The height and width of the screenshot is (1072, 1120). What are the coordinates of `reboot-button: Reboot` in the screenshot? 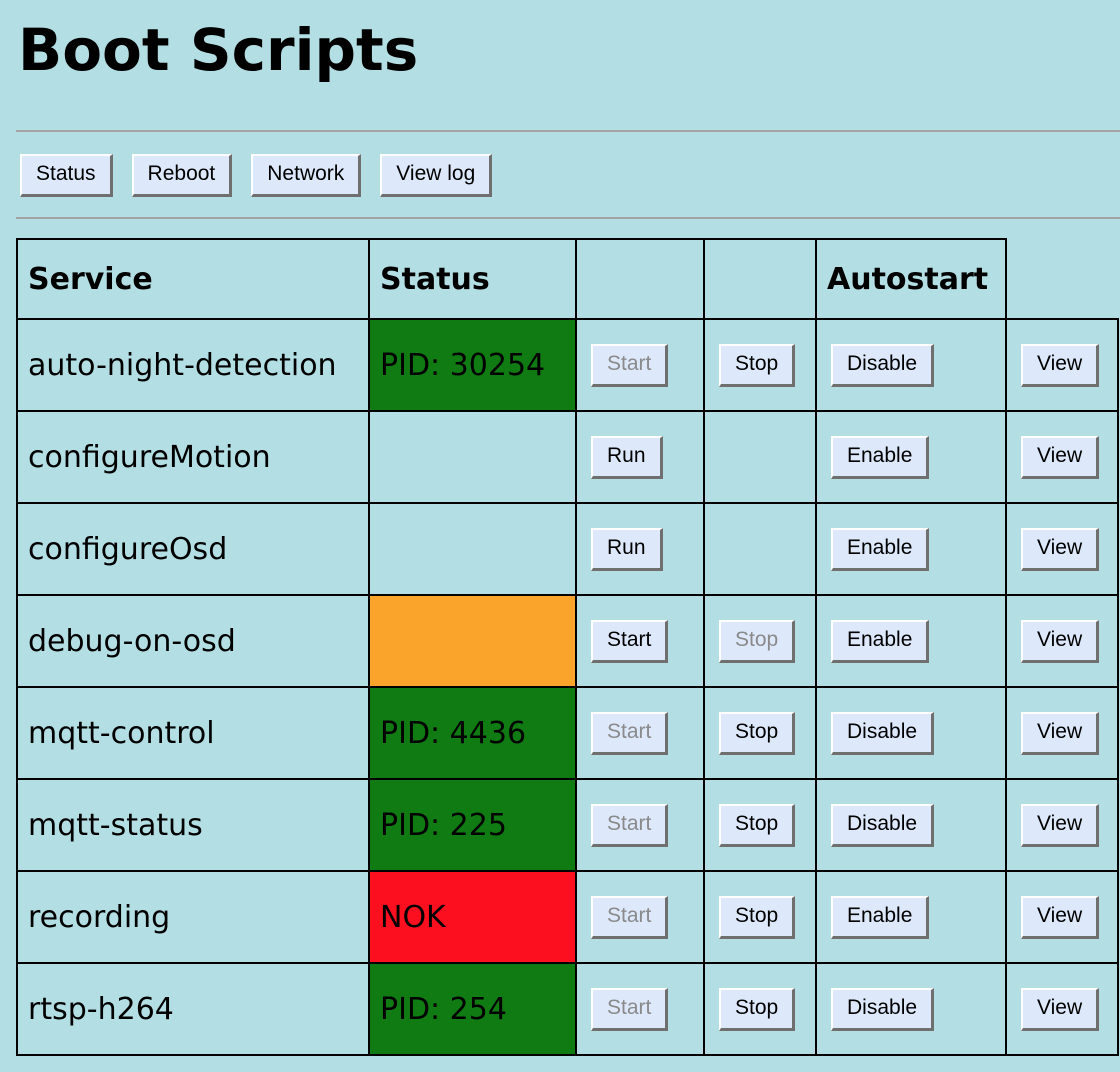 It's located at (182, 175).